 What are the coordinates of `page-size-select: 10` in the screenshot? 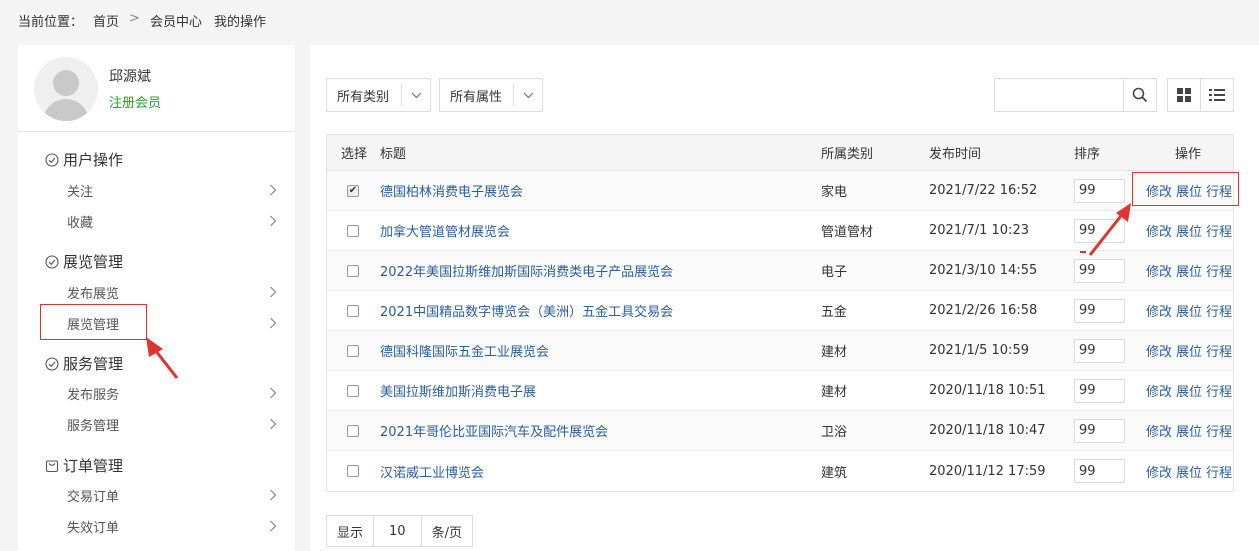 It's located at (397, 531).